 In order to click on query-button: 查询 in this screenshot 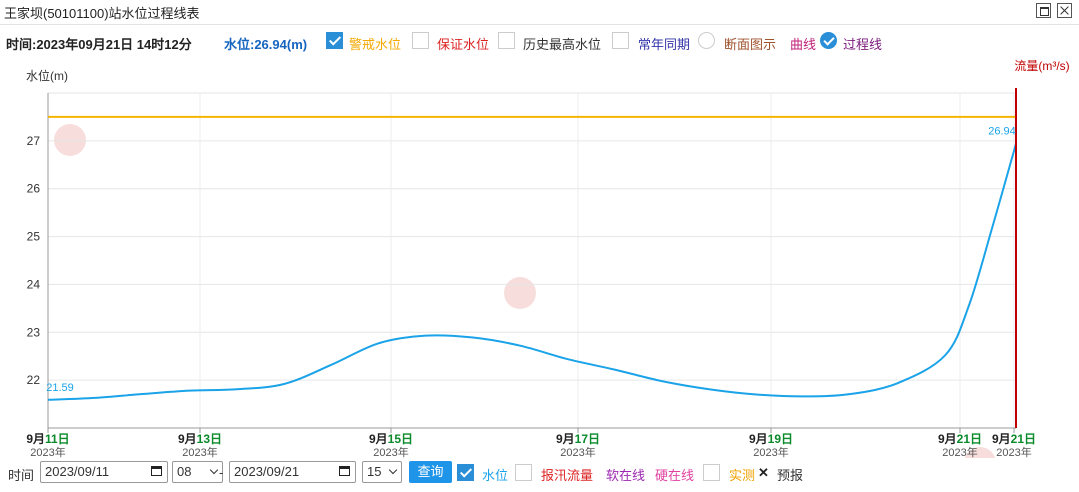, I will do `click(430, 472)`.